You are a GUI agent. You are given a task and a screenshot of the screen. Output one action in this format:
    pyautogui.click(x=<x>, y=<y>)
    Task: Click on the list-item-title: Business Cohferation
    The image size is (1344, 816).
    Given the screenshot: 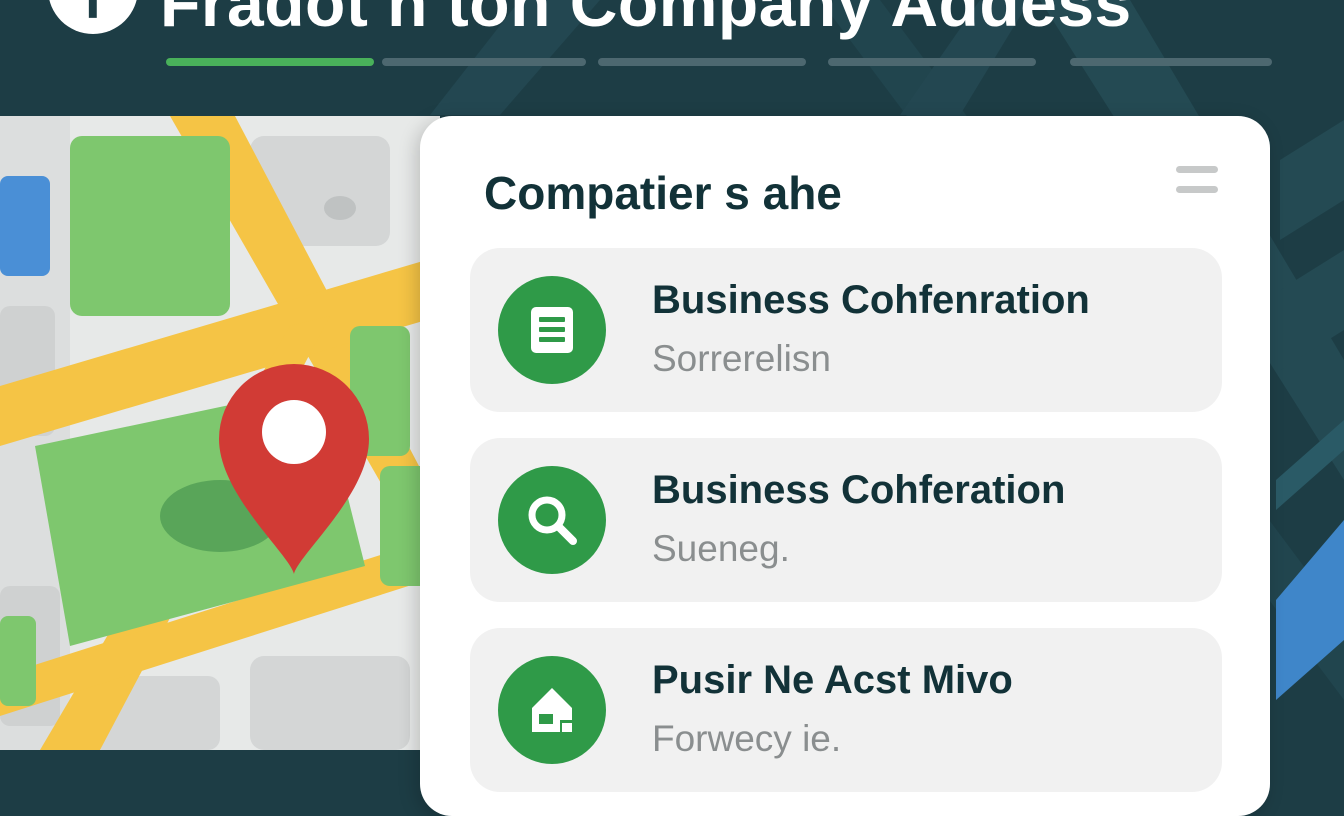 What is the action you would take?
    pyautogui.click(x=859, y=490)
    